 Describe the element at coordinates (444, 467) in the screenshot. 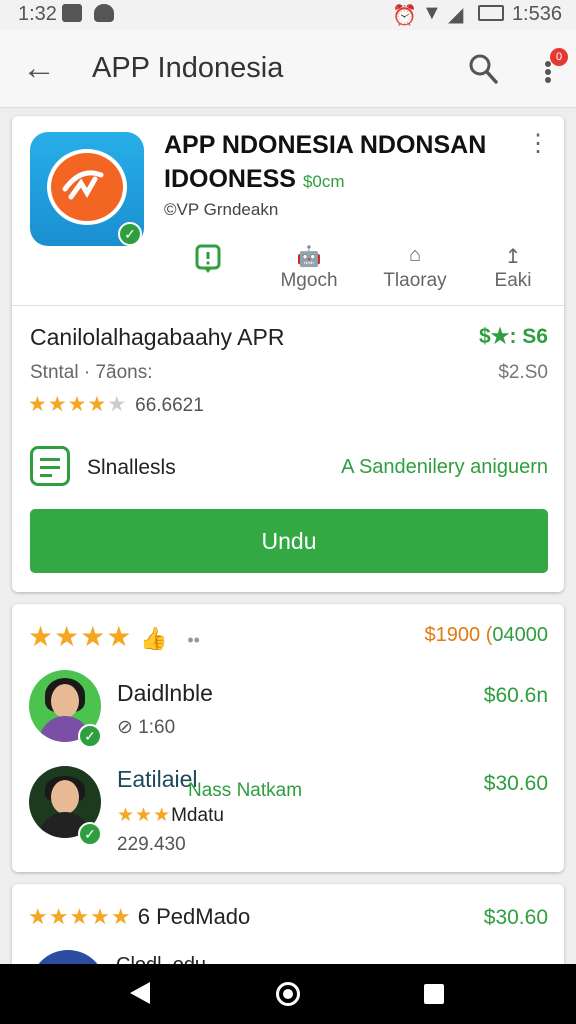

I see `feature-link: A Sandenilery aniguern` at that location.